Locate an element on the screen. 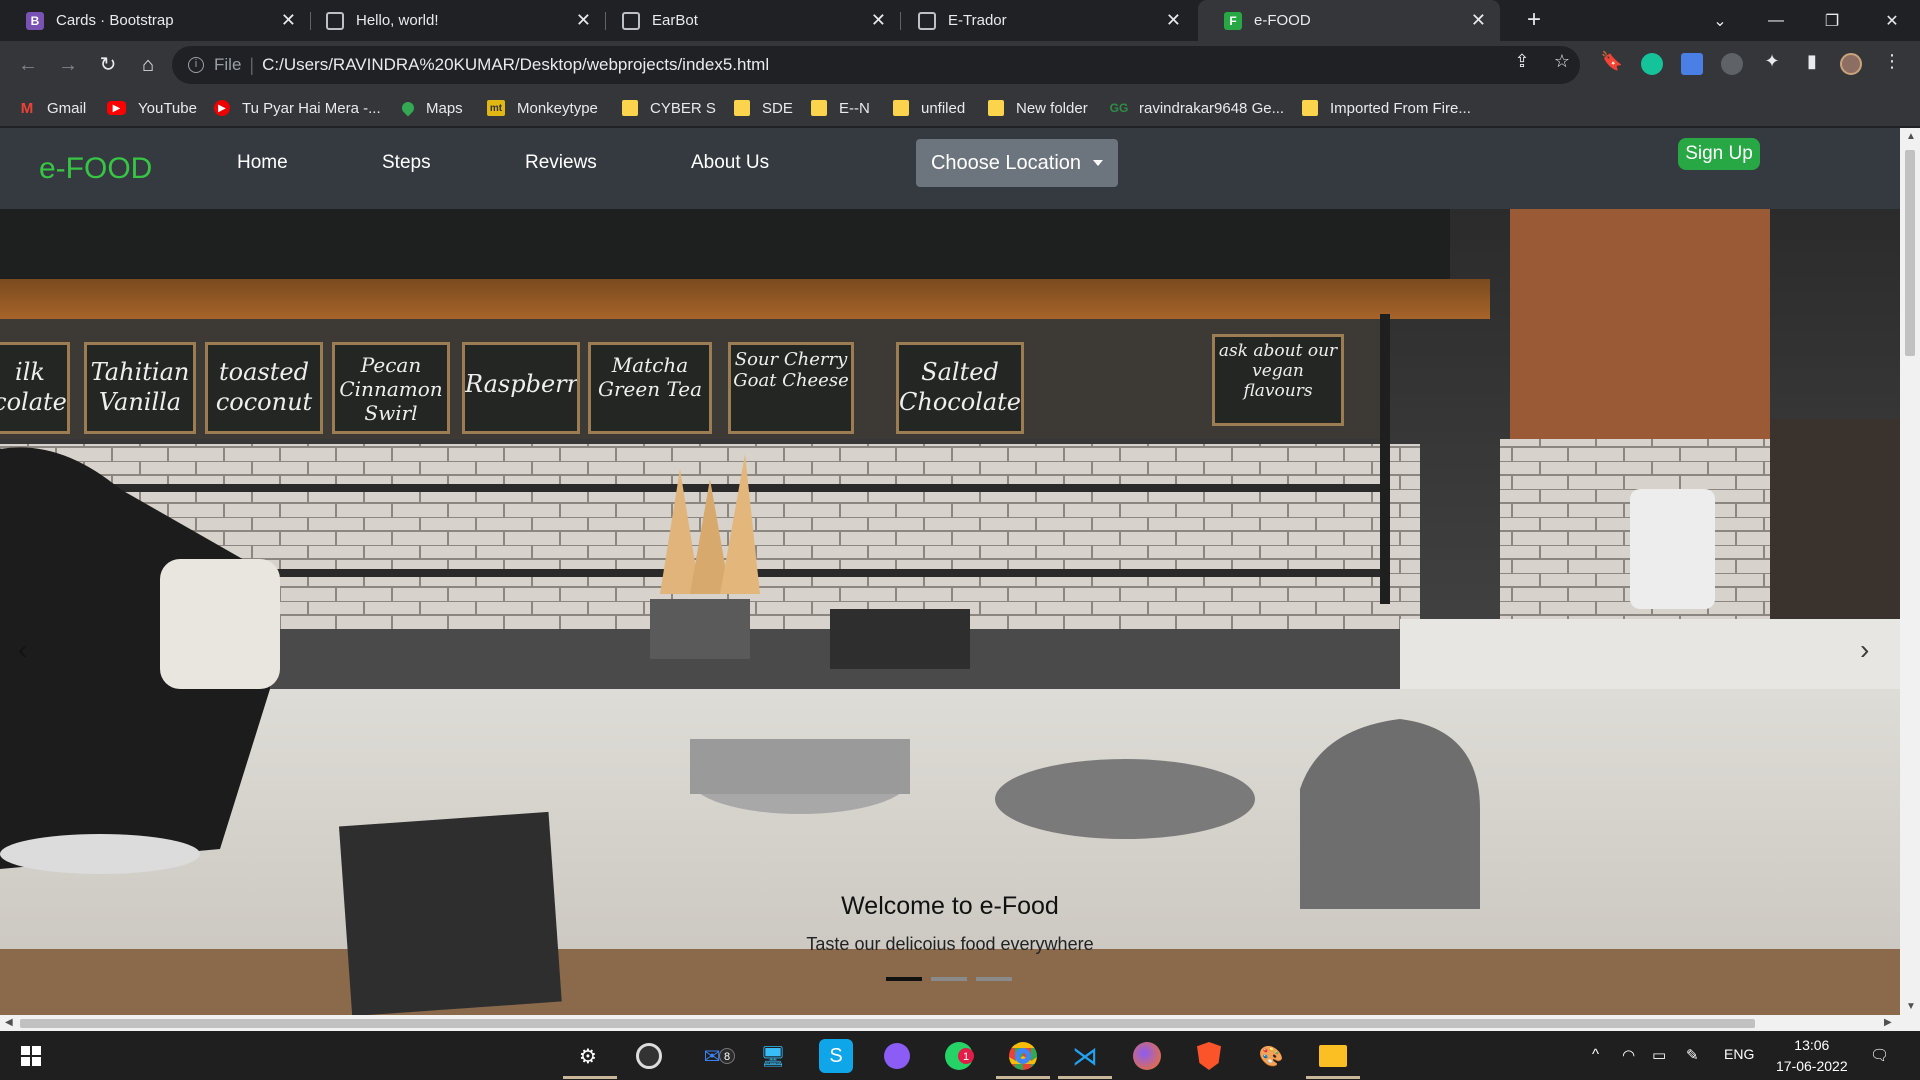 The width and height of the screenshot is (1920, 1080). back-icon: ← is located at coordinates (28, 65).